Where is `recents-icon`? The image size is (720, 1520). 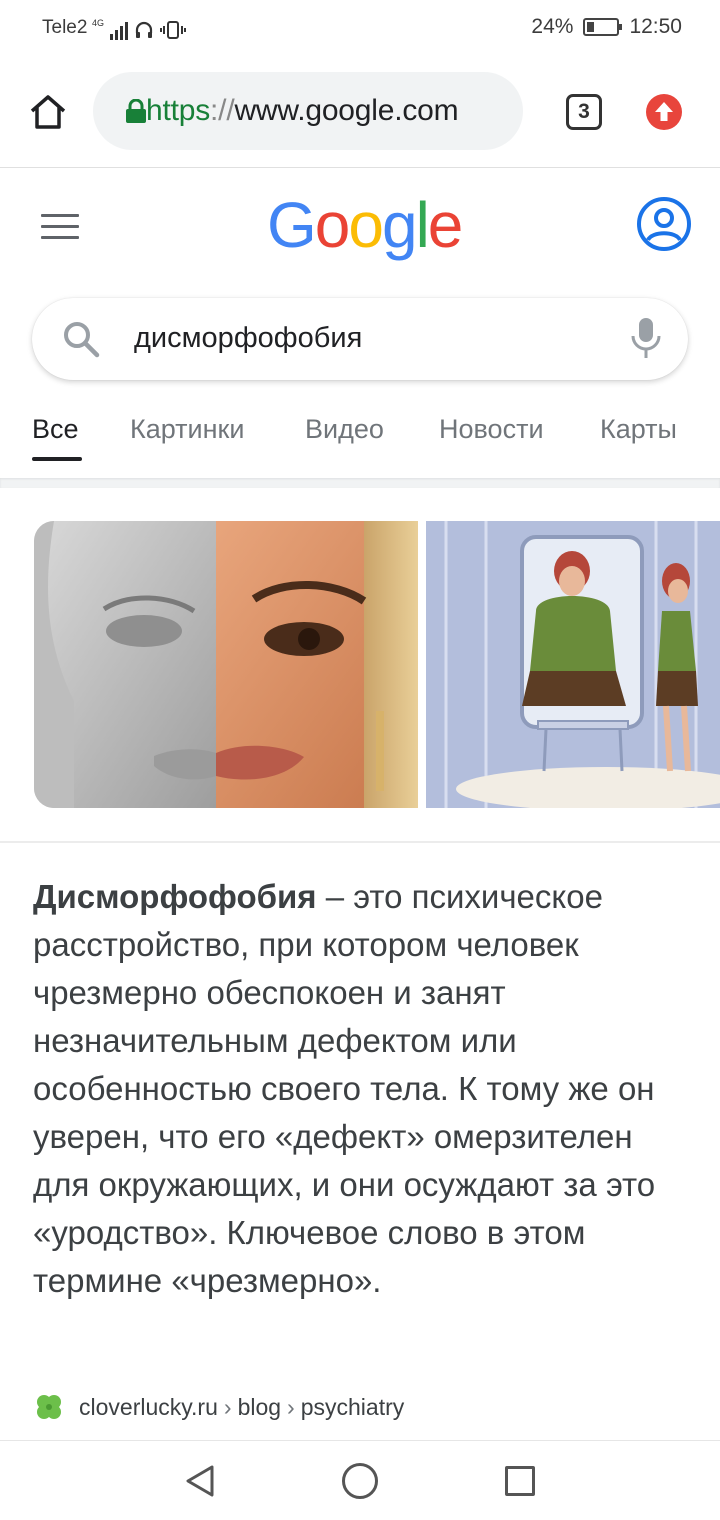
recents-icon is located at coordinates (520, 1481).